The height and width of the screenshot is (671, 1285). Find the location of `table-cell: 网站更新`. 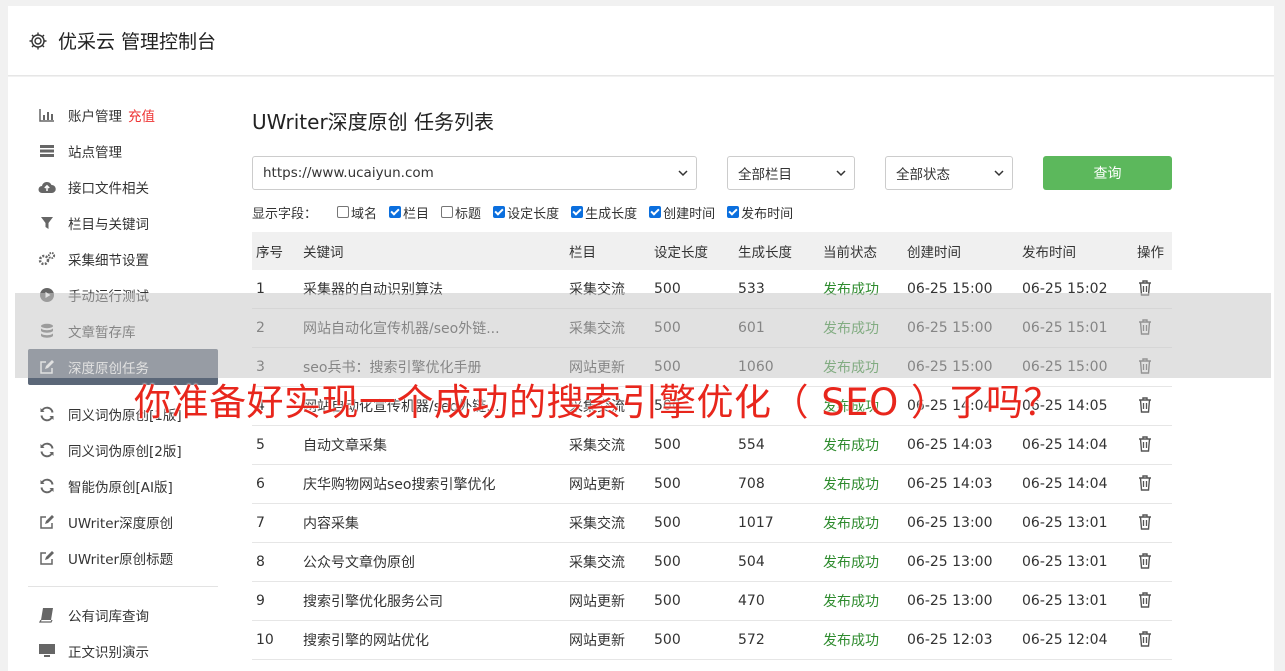

table-cell: 网站更新 is located at coordinates (597, 602).